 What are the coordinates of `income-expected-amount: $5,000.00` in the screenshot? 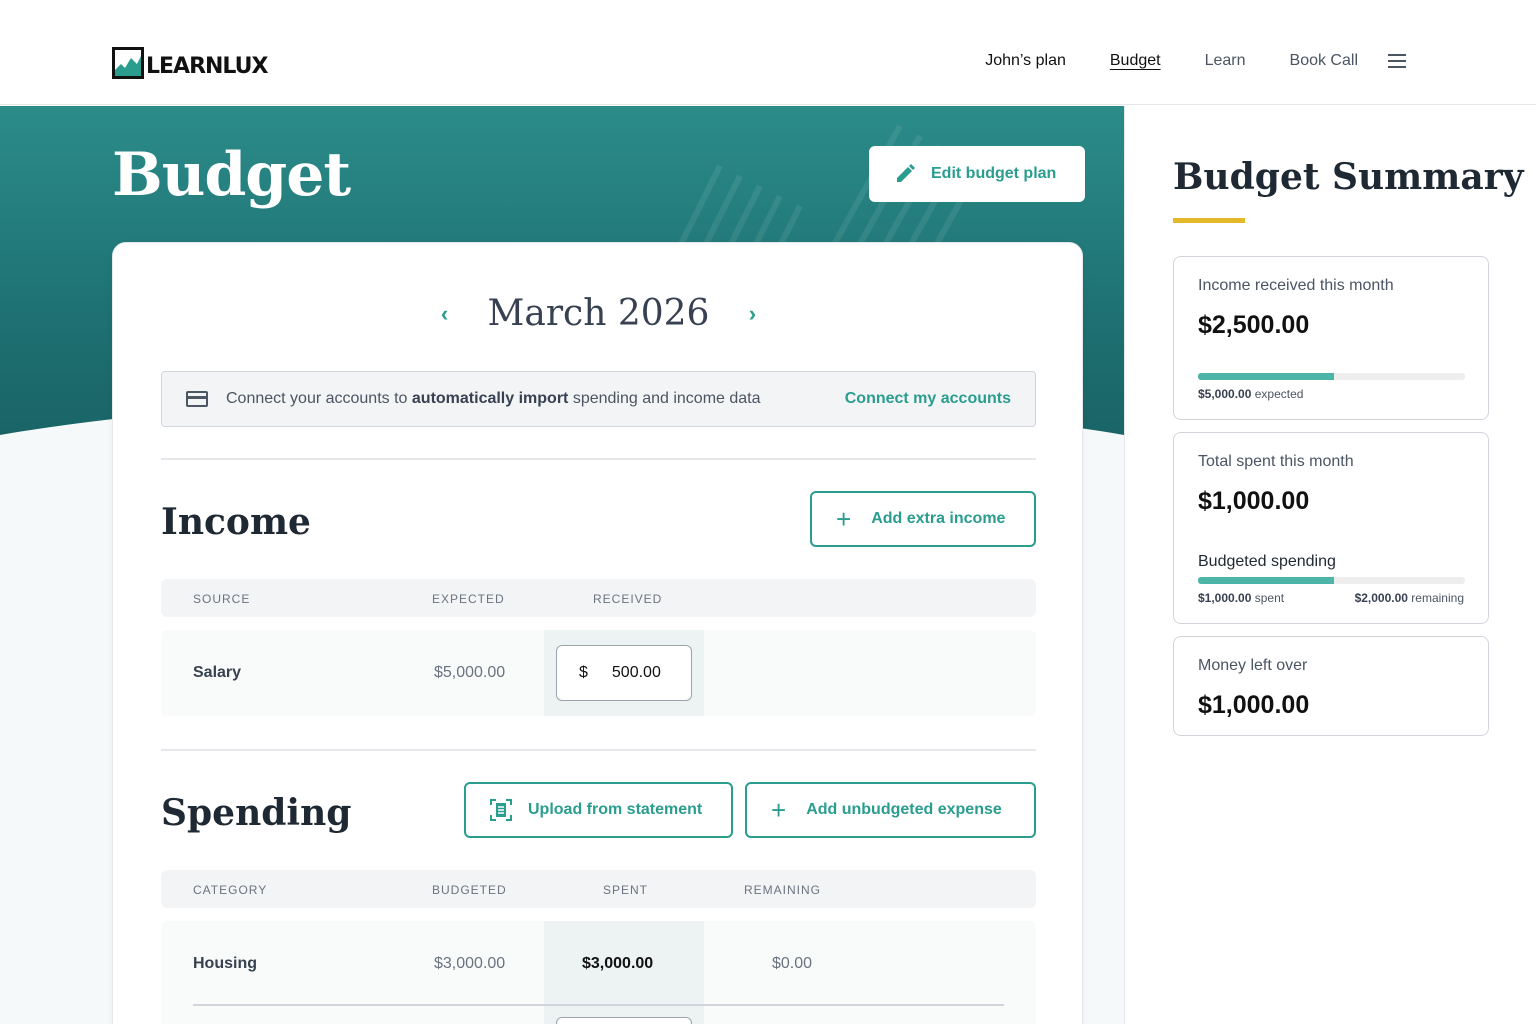 It's located at (1225, 394).